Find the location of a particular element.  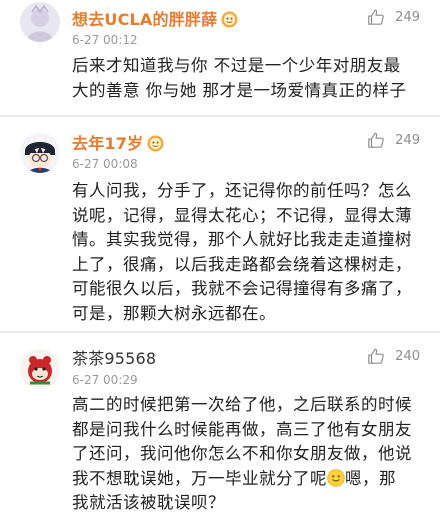

like-count: 240 is located at coordinates (407, 356).